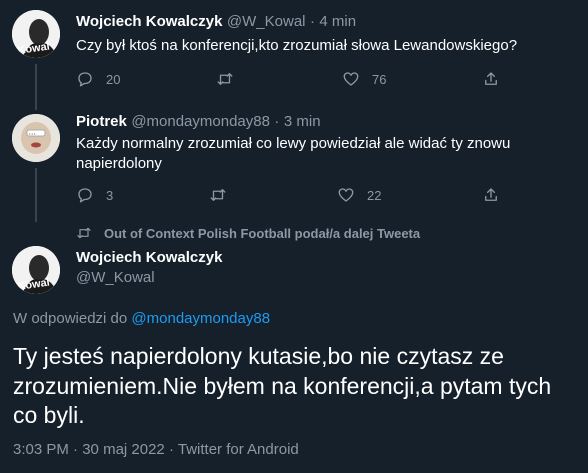 This screenshot has height=473, width=588. I want to click on avatar-photo-icon: • • •, so click(36, 138).